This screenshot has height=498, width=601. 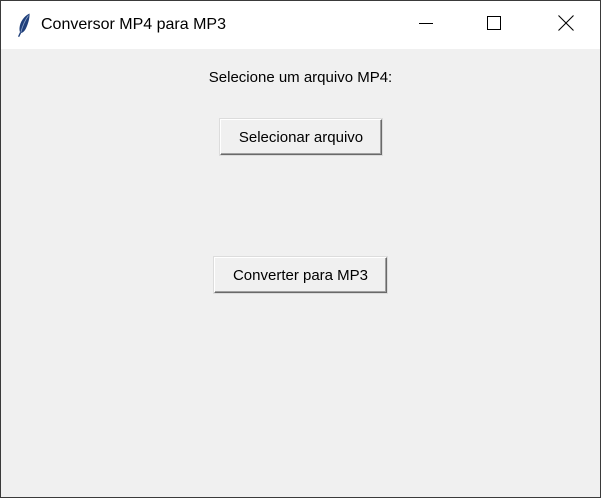 I want to click on minimize-button, so click(x=426, y=25).